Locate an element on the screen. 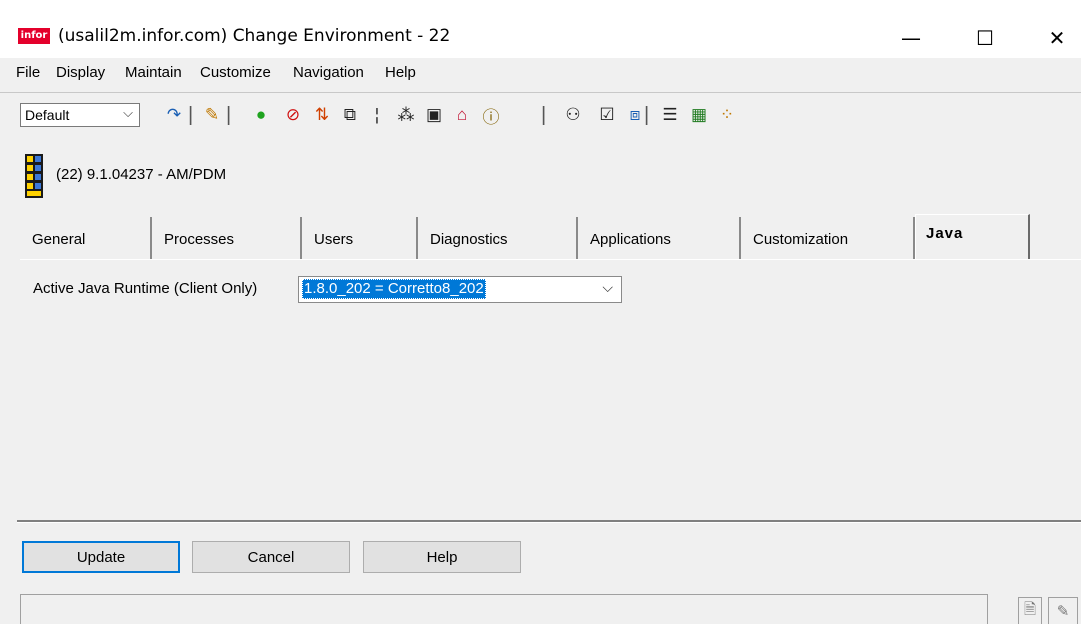 Image resolution: width=1081 pixels, height=624 pixels. chart-icon: ▦ is located at coordinates (699, 115).